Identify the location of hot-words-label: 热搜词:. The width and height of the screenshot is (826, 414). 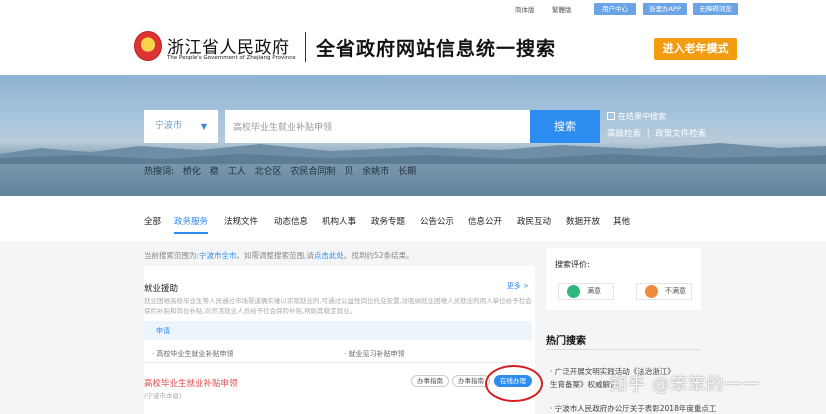
(159, 172).